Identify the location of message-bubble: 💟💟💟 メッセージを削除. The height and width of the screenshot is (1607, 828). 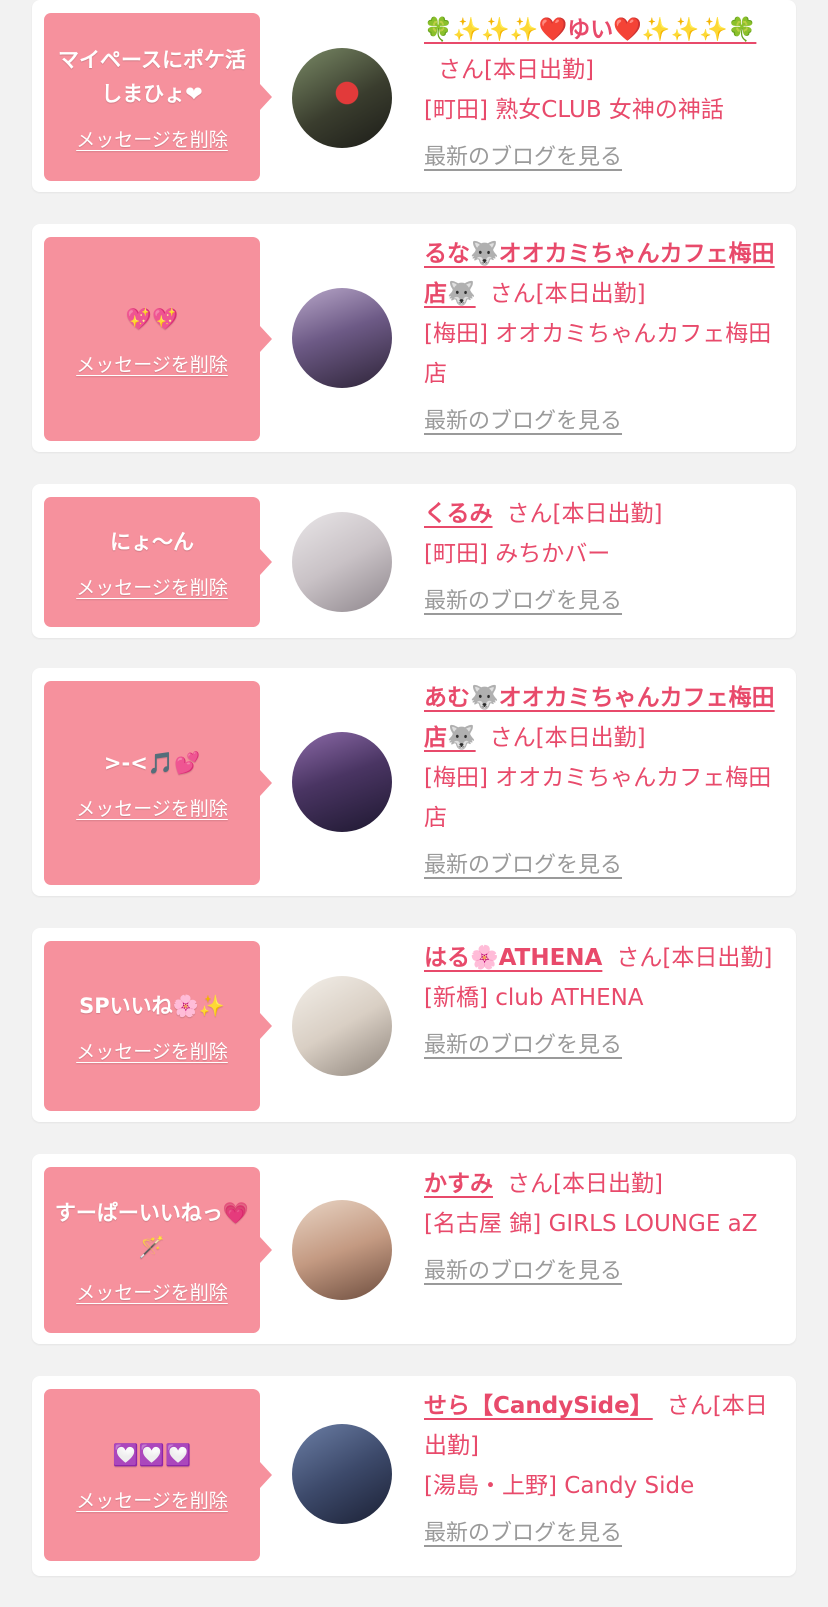
(158, 1475).